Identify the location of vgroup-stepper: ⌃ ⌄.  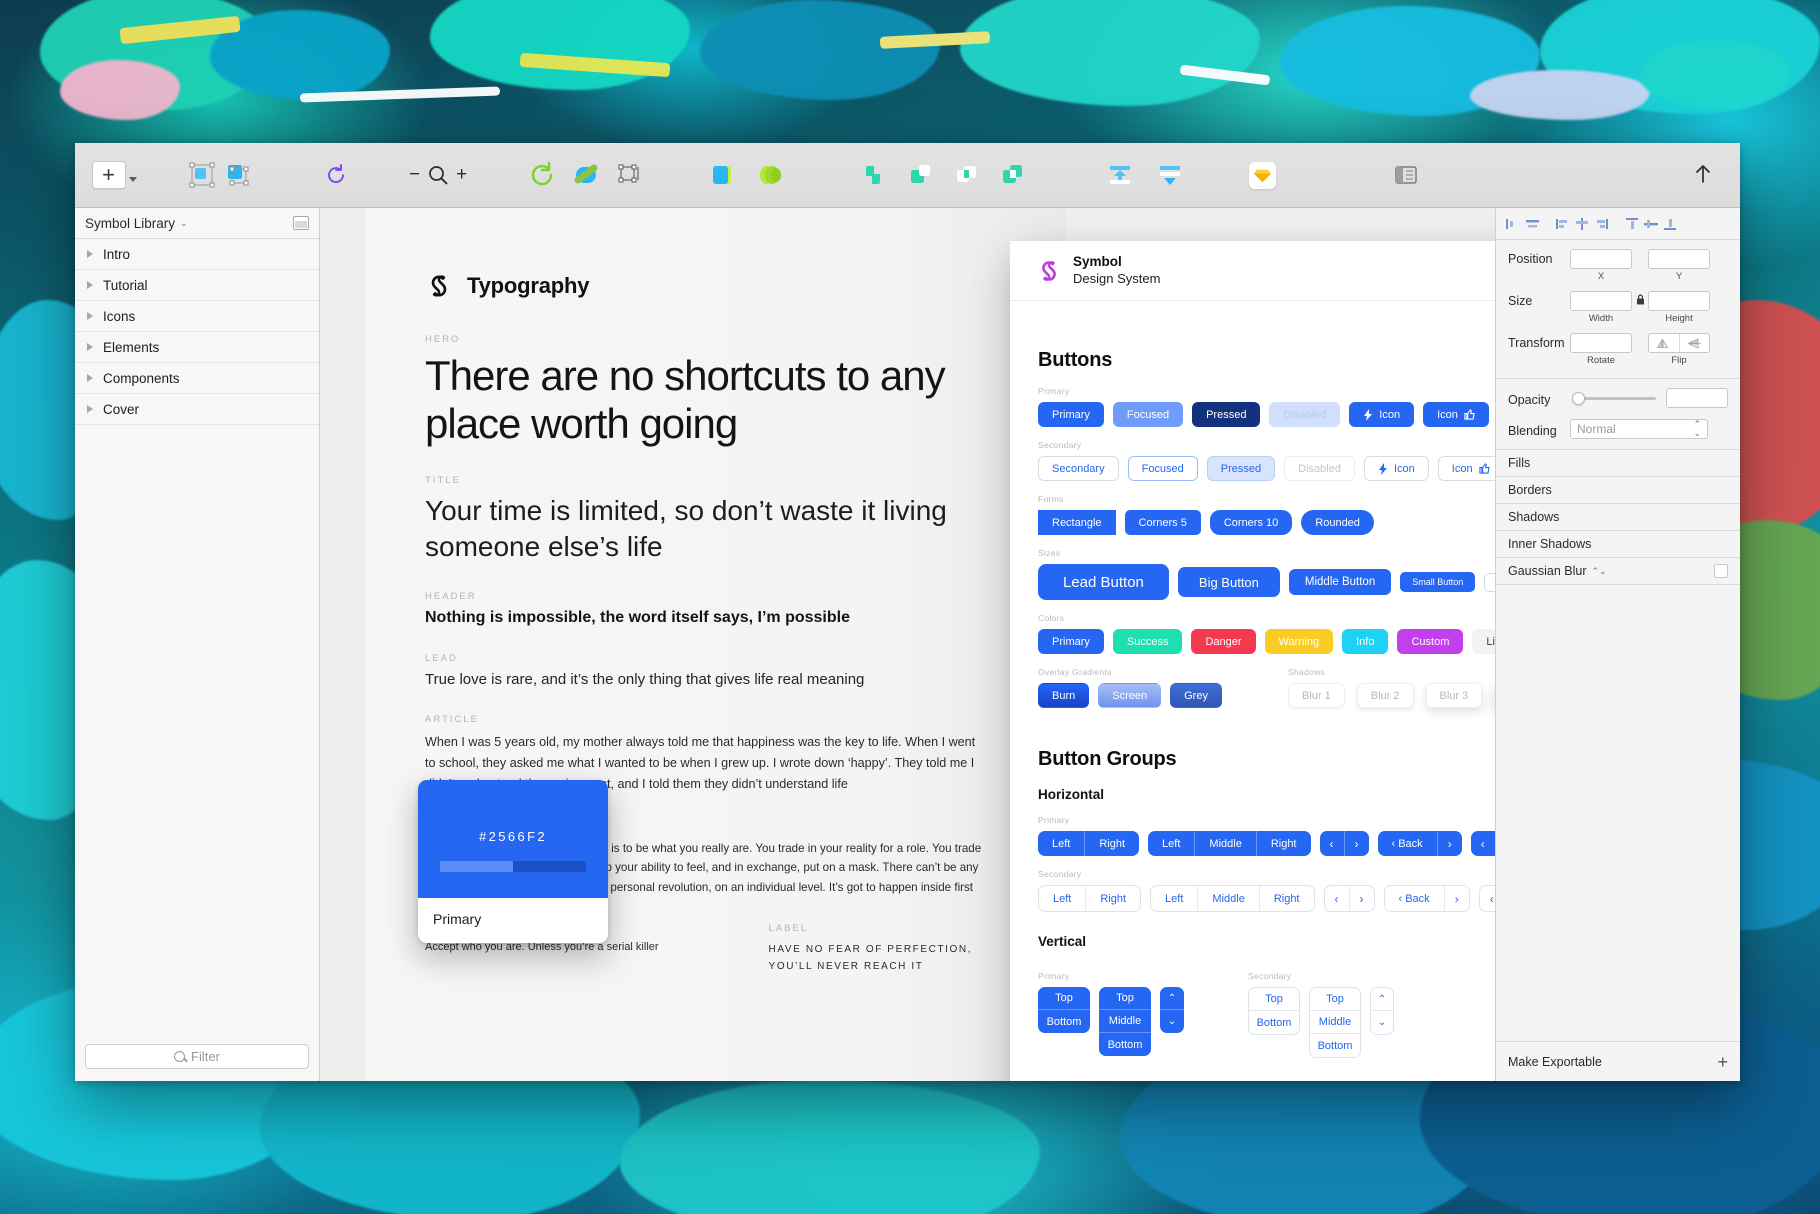
(1172, 1010).